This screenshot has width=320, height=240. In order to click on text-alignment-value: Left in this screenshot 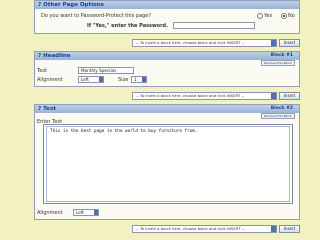, I will do `click(80, 212)`.